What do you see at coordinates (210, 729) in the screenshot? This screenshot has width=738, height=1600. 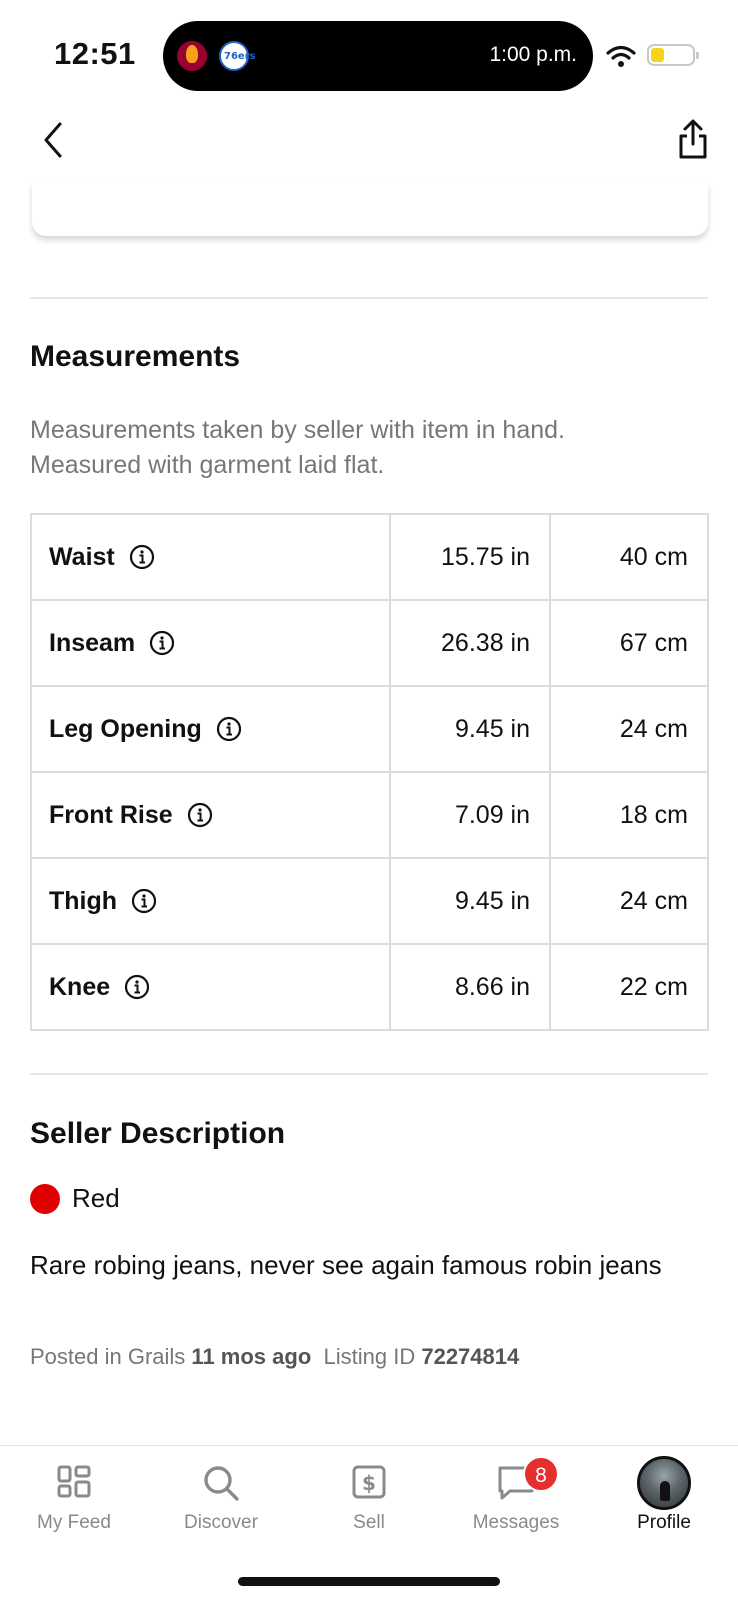 I see `measurement-label-cell: Leg Opening` at bounding box center [210, 729].